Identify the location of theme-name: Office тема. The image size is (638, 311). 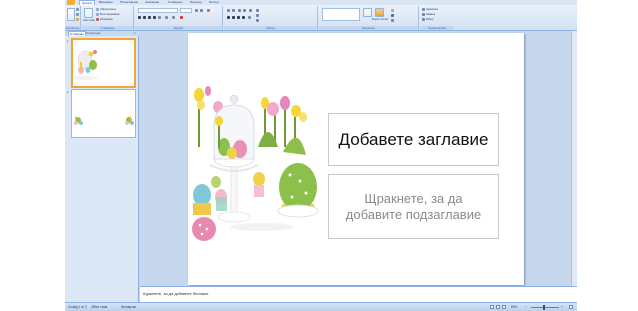
(99, 307).